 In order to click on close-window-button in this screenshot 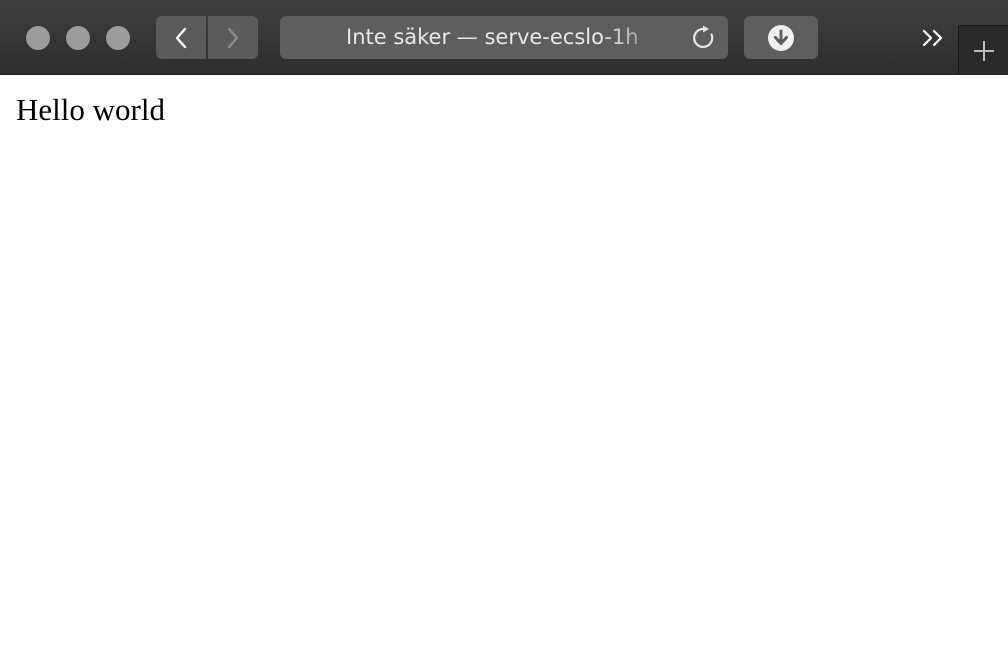, I will do `click(38, 38)`.